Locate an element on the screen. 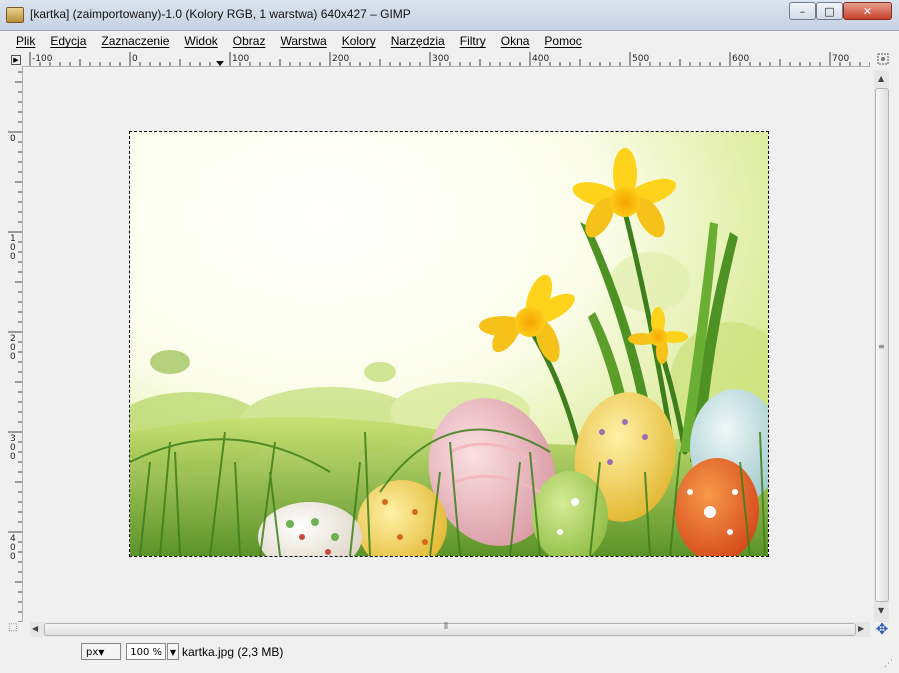 This screenshot has width=899, height=673. menu-filters: Filtry is located at coordinates (472, 41).